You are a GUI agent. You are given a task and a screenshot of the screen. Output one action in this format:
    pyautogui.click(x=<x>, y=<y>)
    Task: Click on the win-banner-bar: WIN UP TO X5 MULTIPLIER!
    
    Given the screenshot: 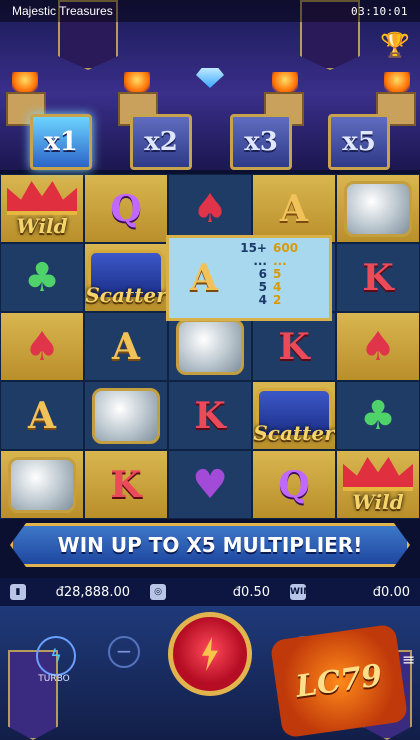 What is the action you would take?
    pyautogui.click(x=210, y=545)
    